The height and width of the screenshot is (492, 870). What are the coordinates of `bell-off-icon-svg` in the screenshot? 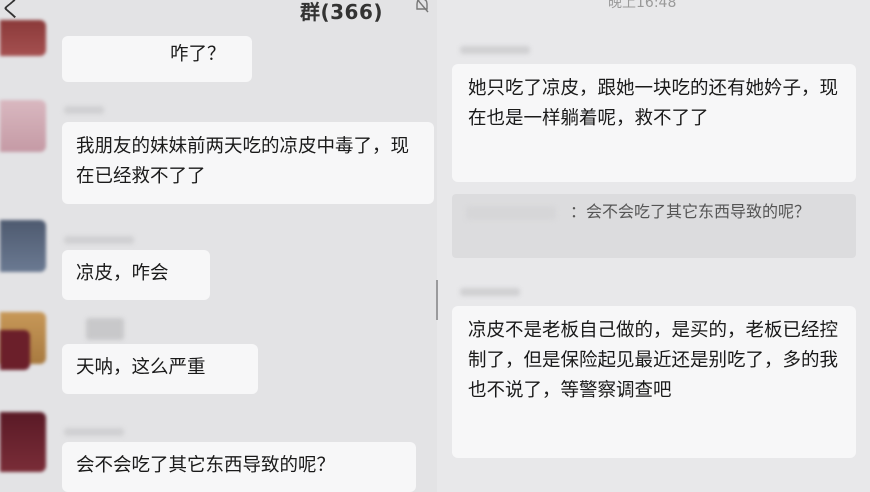 It's located at (422, 6).